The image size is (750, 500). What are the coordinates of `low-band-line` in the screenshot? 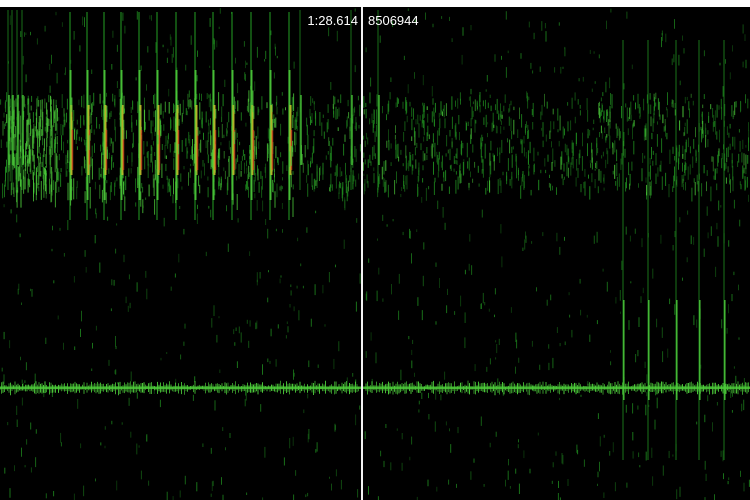 It's located at (375, 387).